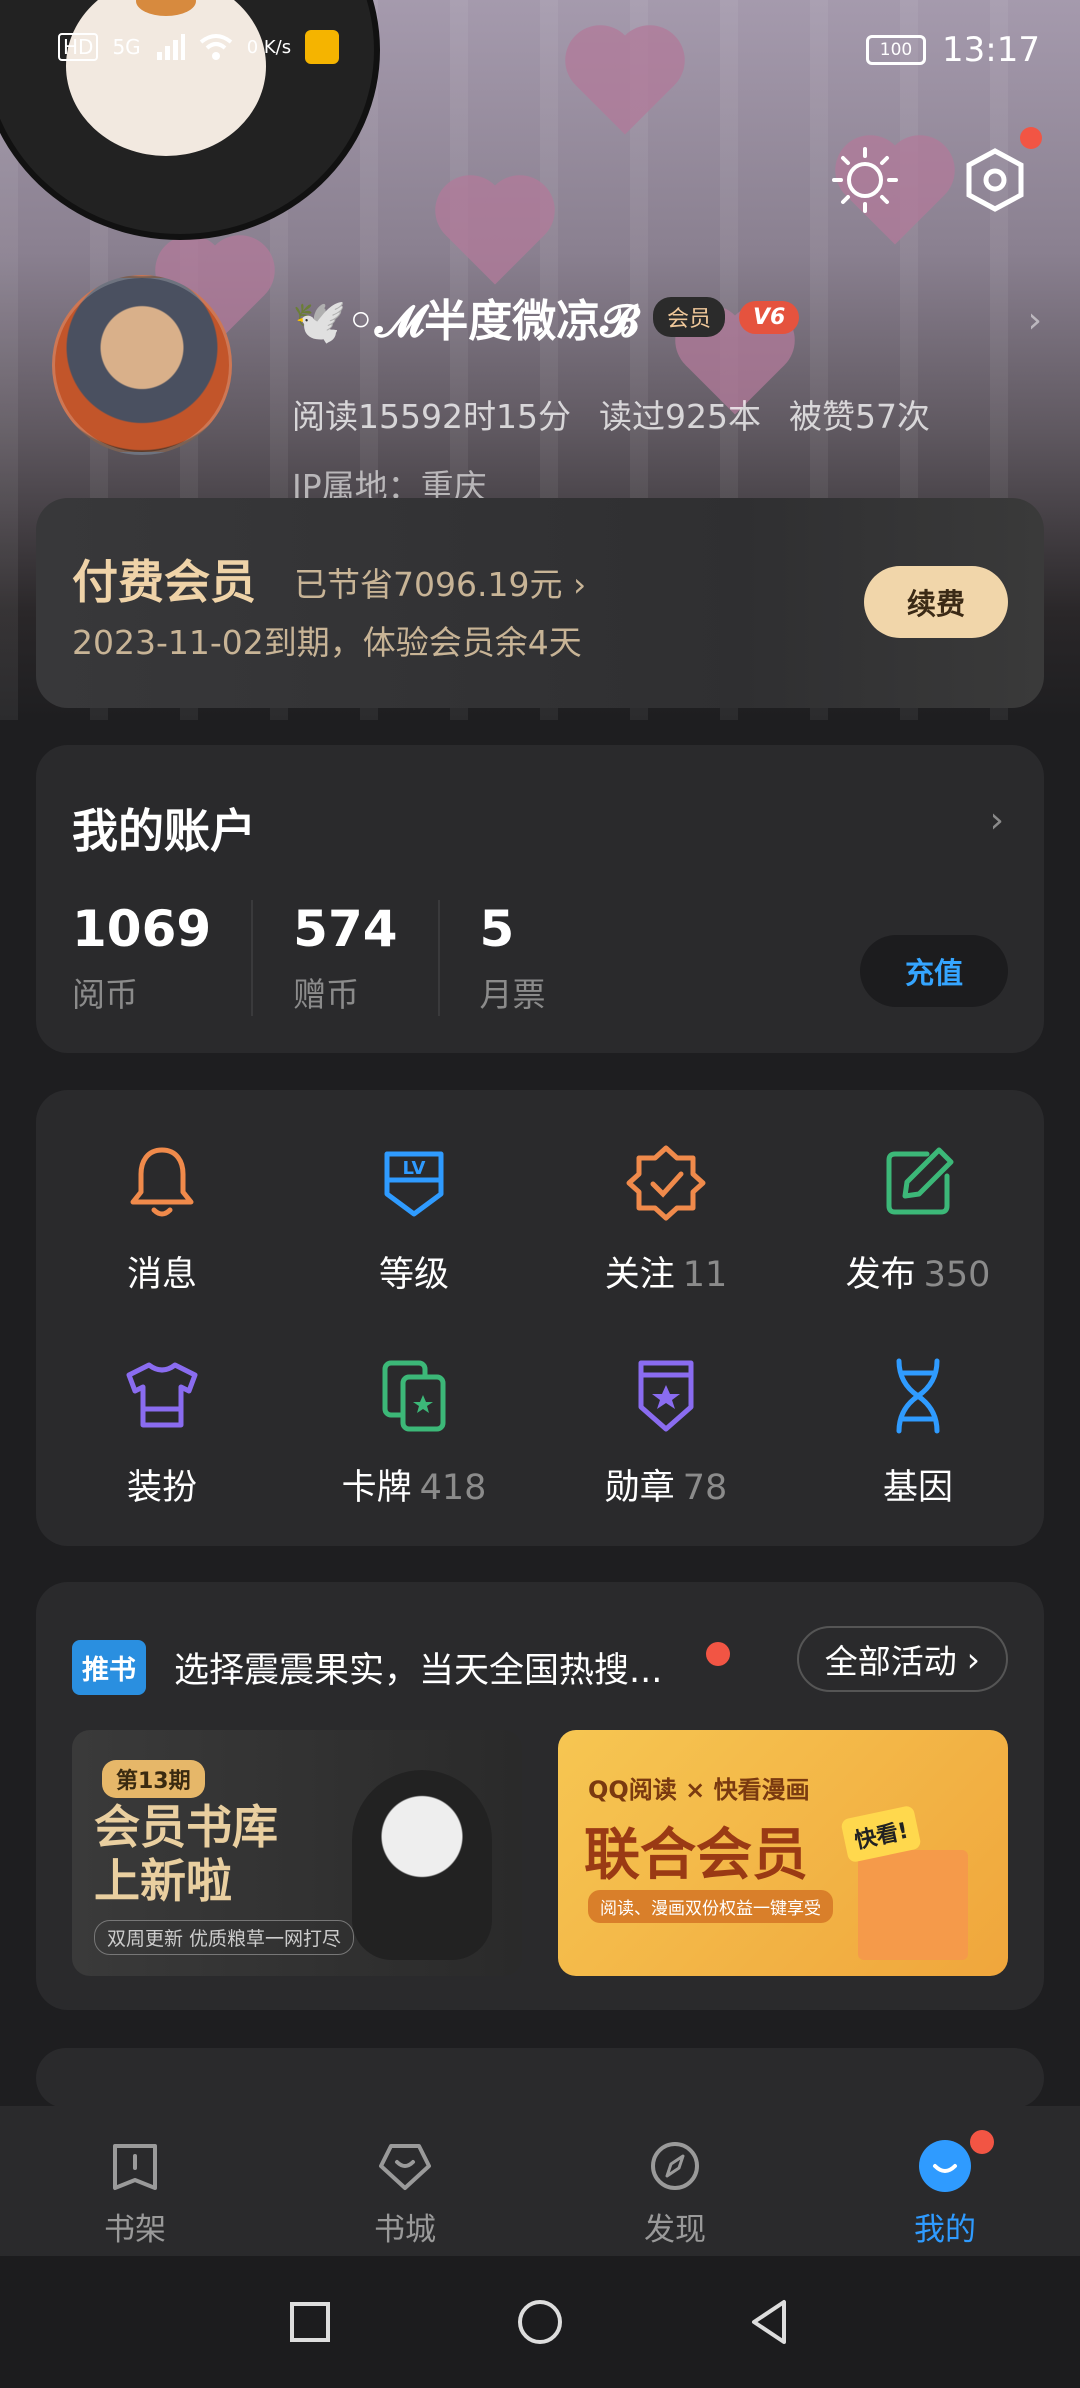 This screenshot has height=2388, width=1080. I want to click on avatar, so click(142, 365).